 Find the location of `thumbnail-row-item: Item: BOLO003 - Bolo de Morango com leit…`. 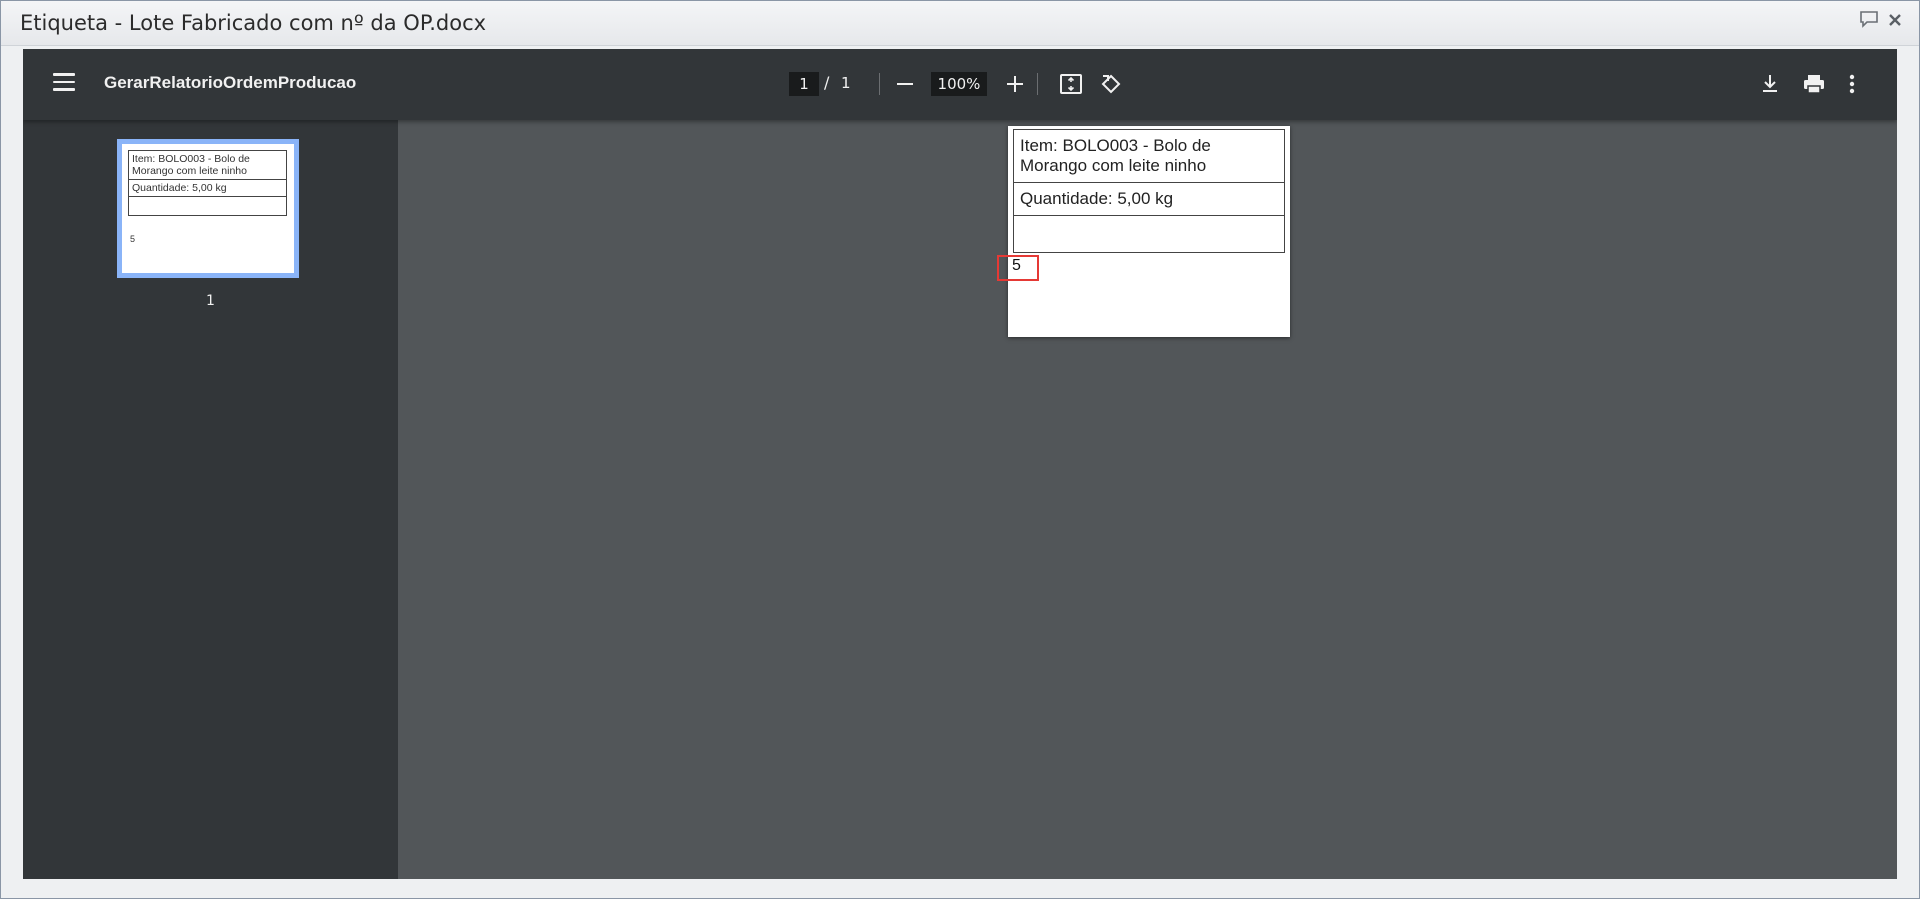

thumbnail-row-item: Item: BOLO003 - Bolo de Morango com leit… is located at coordinates (207, 165).